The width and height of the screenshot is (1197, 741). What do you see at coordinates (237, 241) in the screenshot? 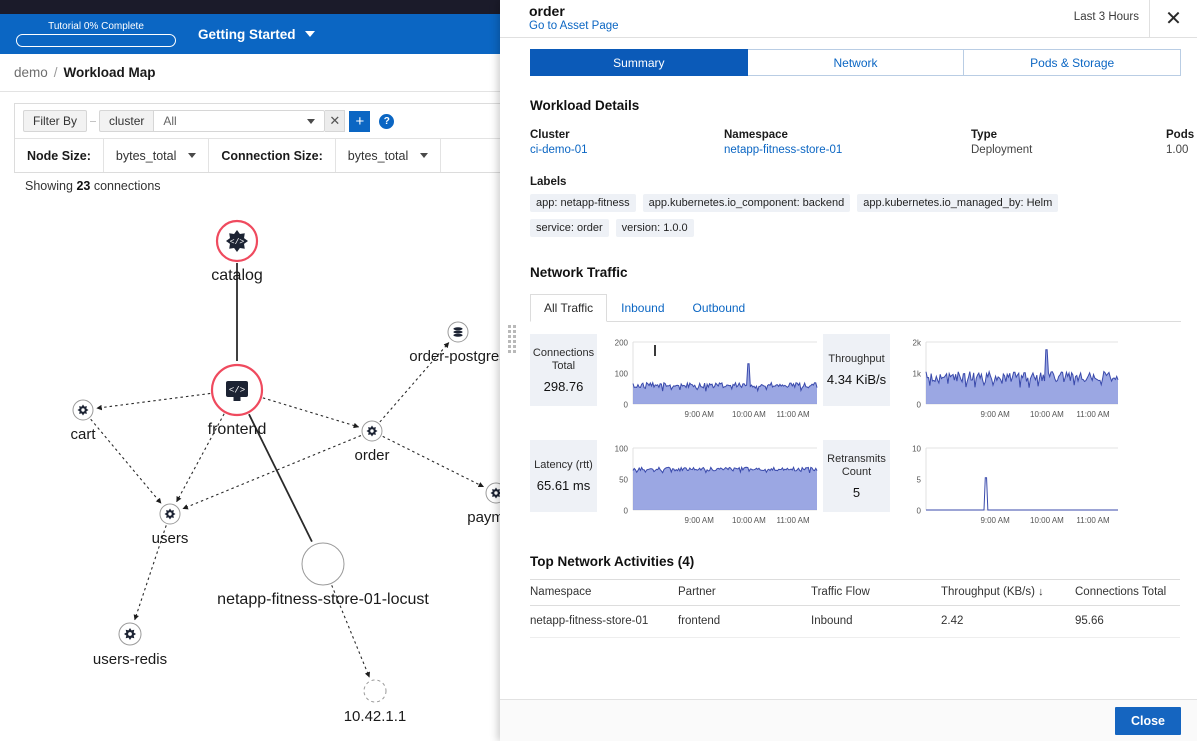
I see `graph-node-catalog: </>` at bounding box center [237, 241].